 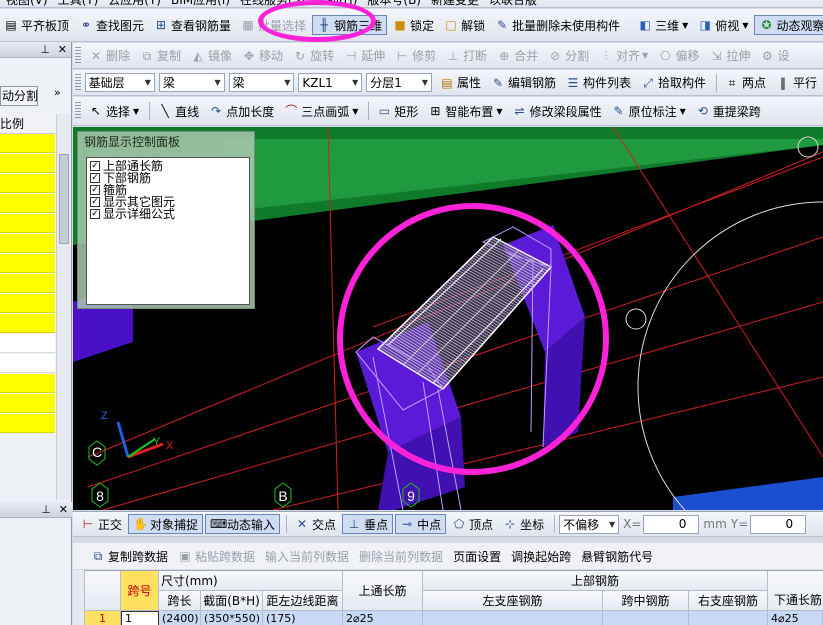 I want to click on menu-cloud: 云应用(Y), so click(x=134, y=3).